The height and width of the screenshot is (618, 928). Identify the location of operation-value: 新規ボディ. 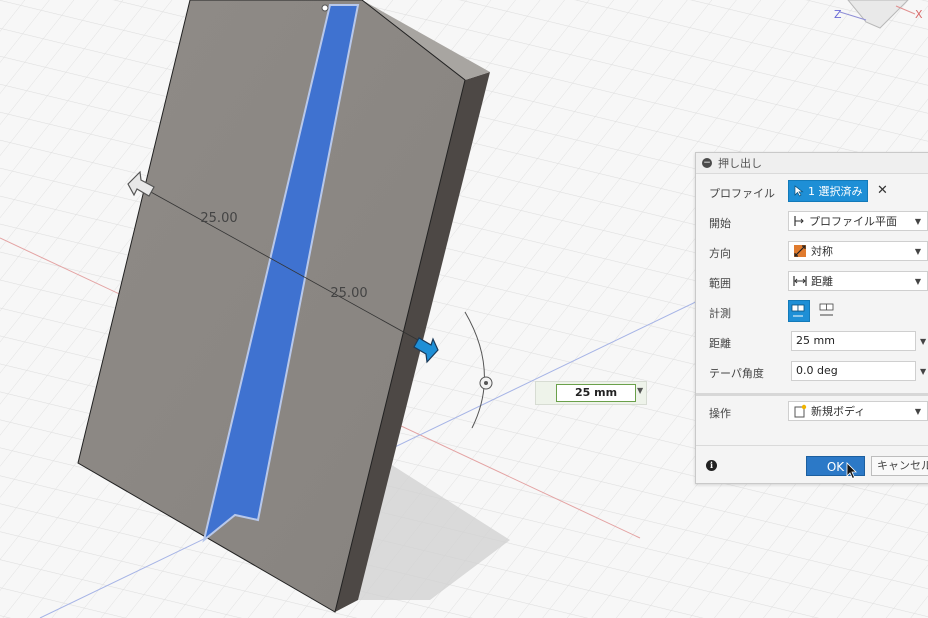
(838, 411).